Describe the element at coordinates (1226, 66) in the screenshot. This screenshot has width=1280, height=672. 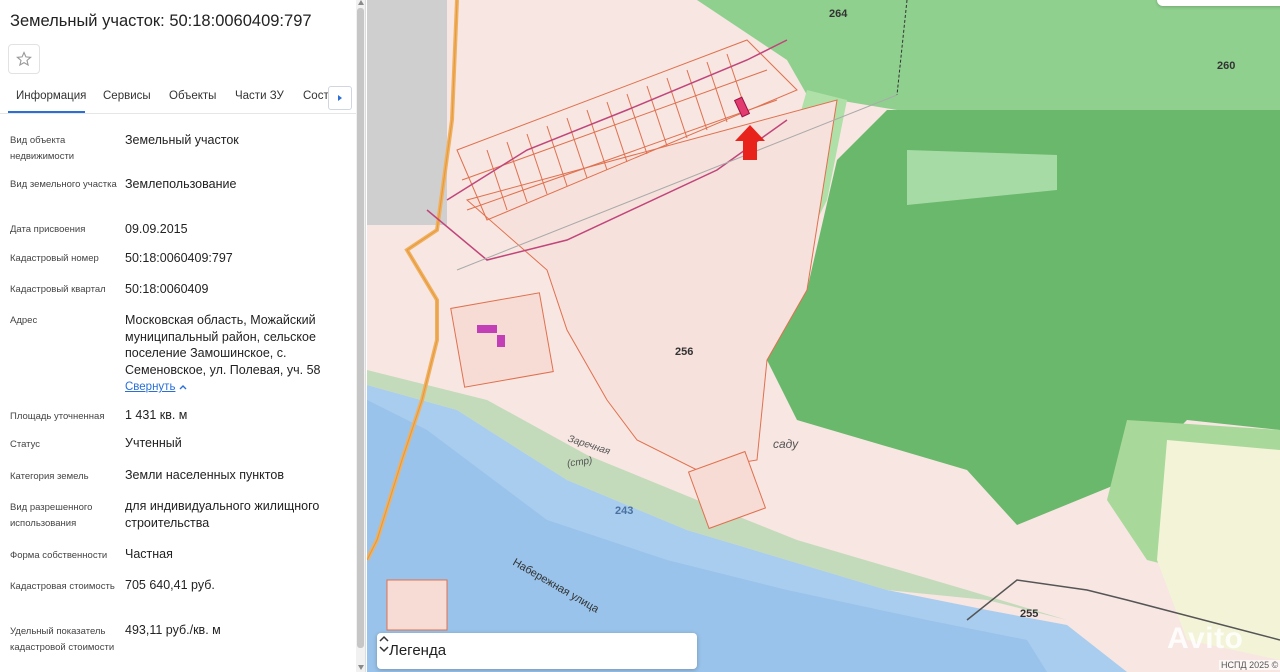
I see `elevation-label: 260` at that location.